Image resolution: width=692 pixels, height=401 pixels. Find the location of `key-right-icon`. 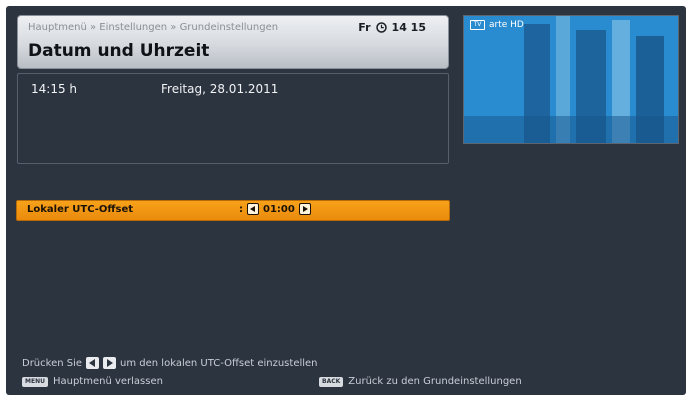

key-right-icon is located at coordinates (110, 363).